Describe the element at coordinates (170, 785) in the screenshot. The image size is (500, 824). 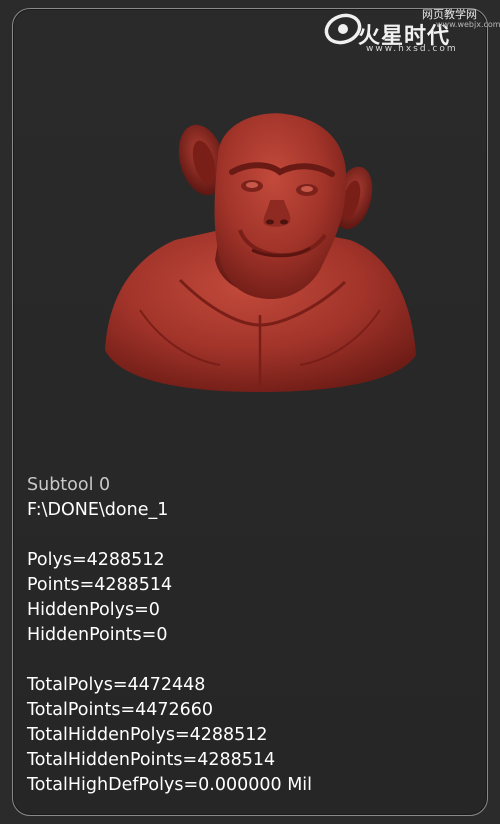
I see `stat-total-high-def-polys: TotalHighDefPolys=0.000000 Mil` at that location.